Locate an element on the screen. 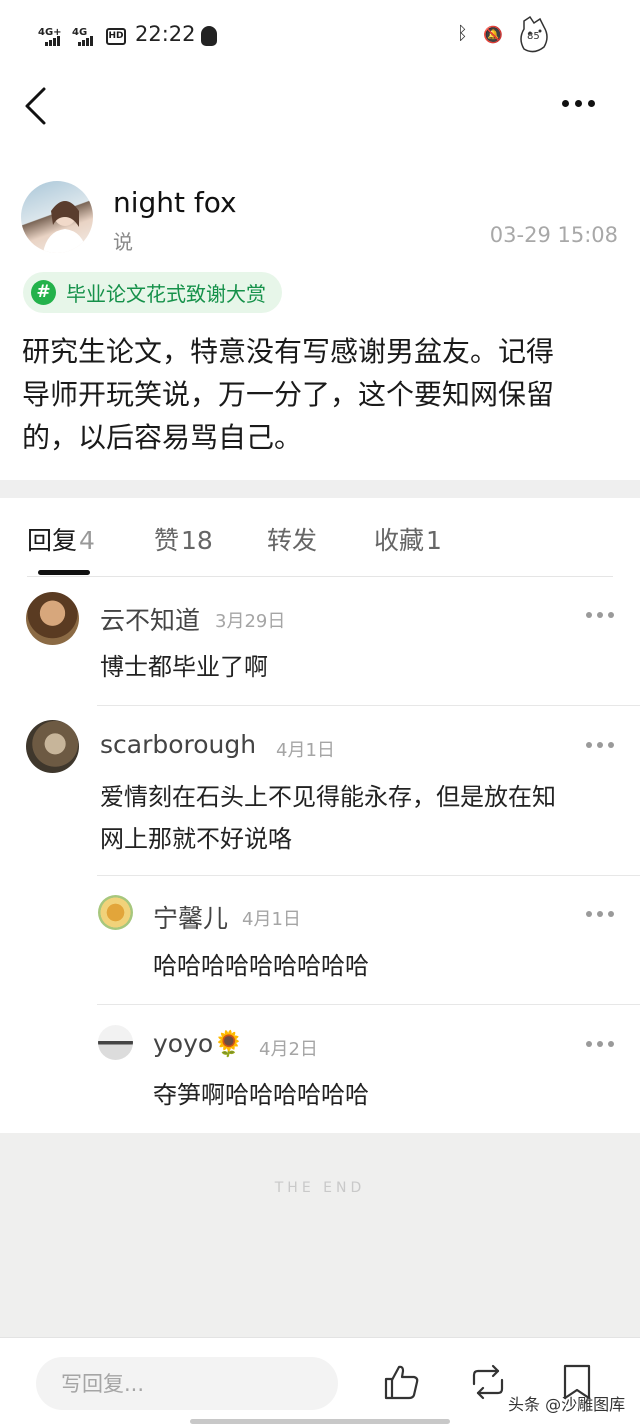 Image resolution: width=640 pixels, height=1427 pixels. comment-text-line: 博士都毕业了啊 is located at coordinates (184, 667).